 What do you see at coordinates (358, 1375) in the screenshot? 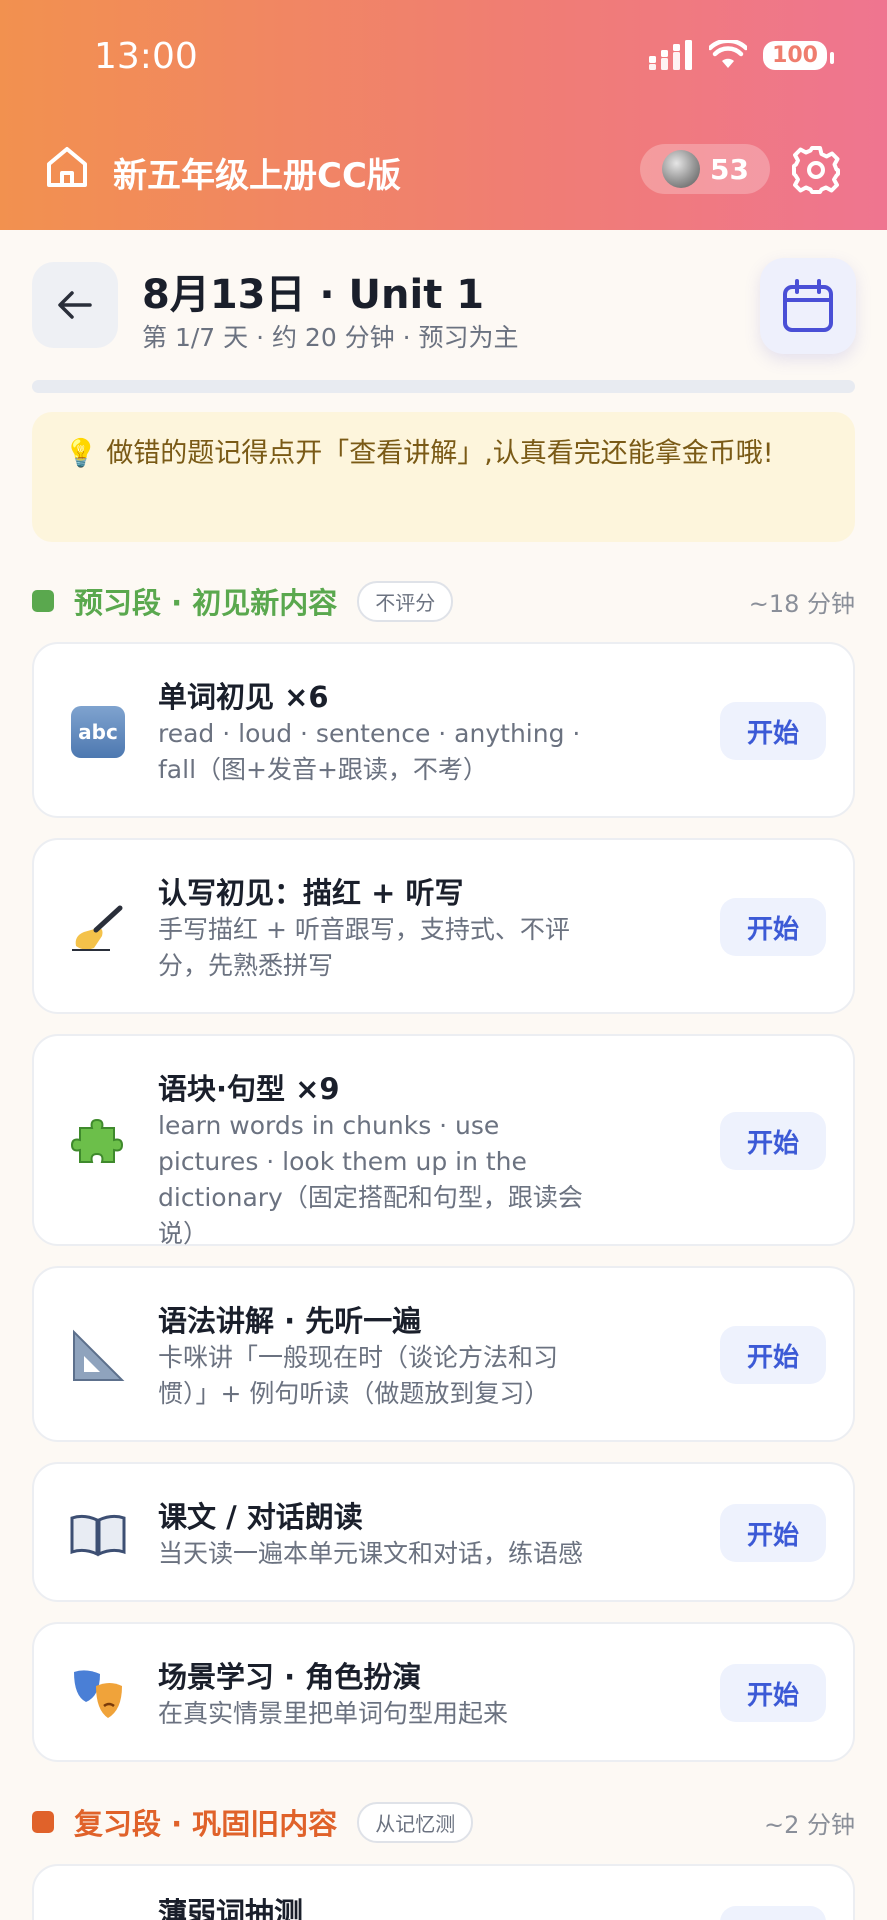
I see `card-description: 卡咪讲「一般现在时（谈论方法和习惯）」+ 例句听读（做题放到复习）` at bounding box center [358, 1375].